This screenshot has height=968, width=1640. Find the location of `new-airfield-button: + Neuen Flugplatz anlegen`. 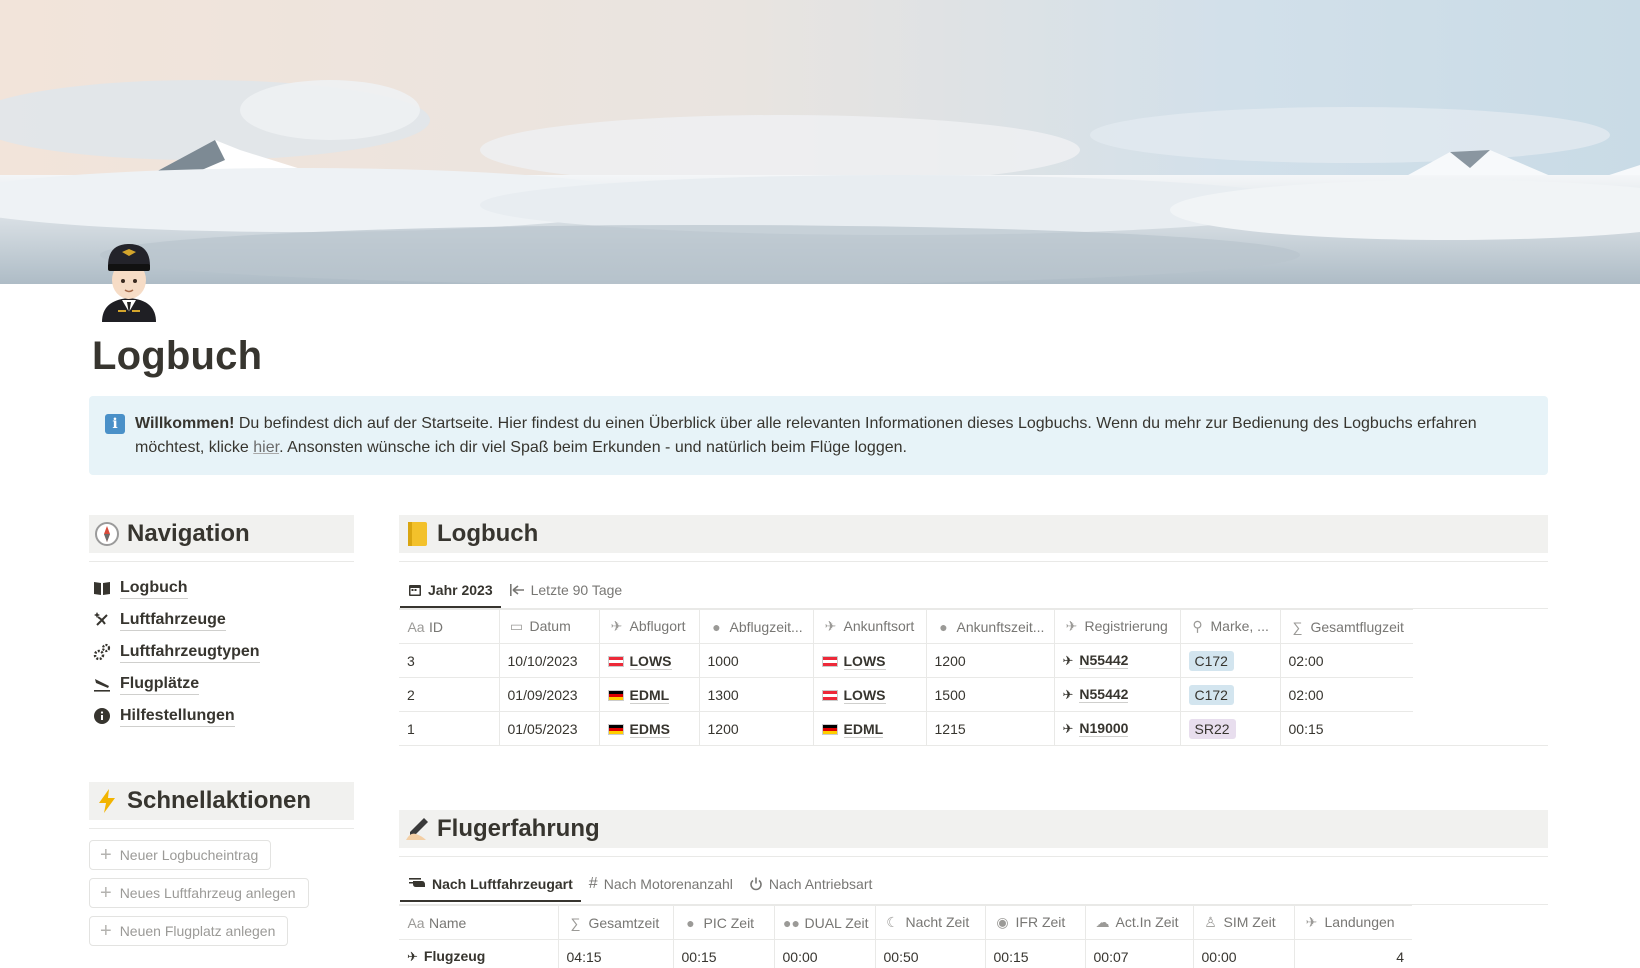

new-airfield-button: + Neuen Flugplatz anlegen is located at coordinates (189, 931).